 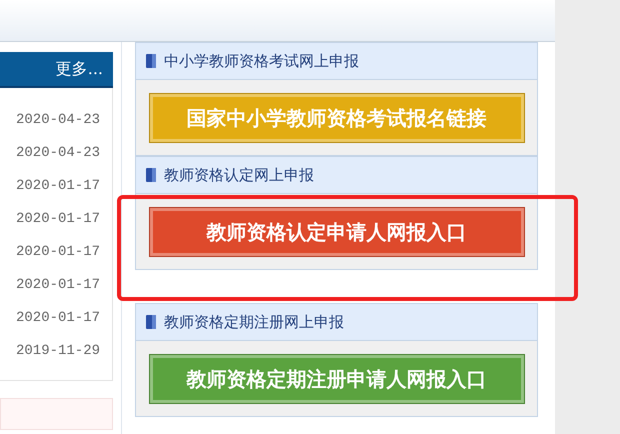 What do you see at coordinates (336, 379) in the screenshot?
I see `entry-button: 教师资格定期注册申请人网报入口` at bounding box center [336, 379].